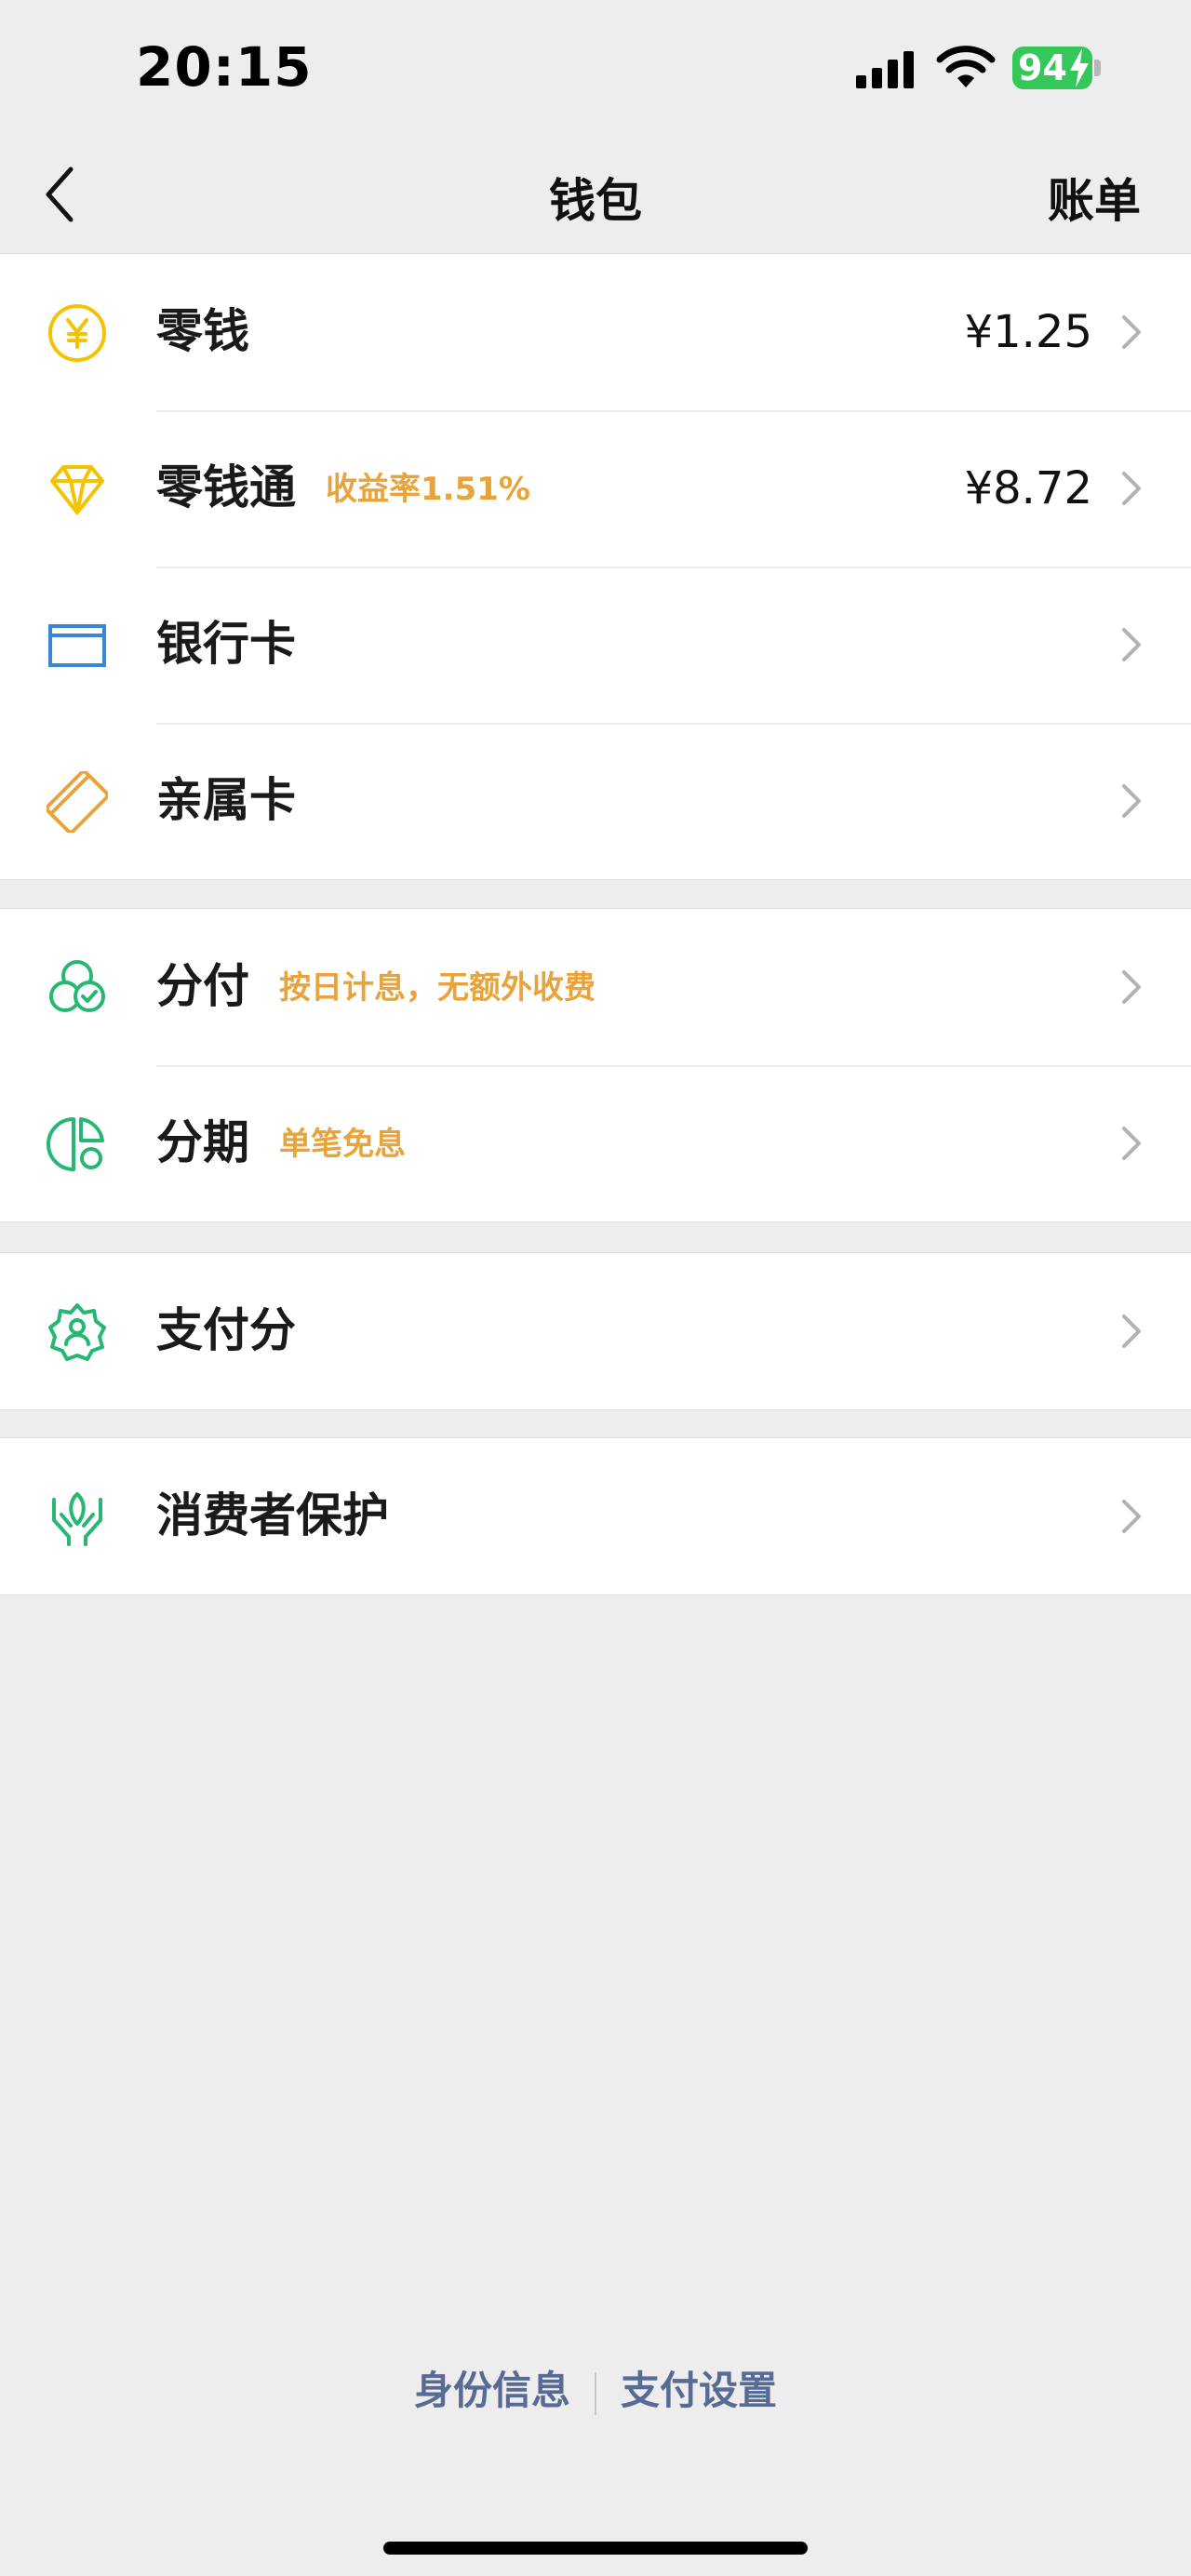 This screenshot has height=2576, width=1191. What do you see at coordinates (226, 800) in the screenshot?
I see `item-label: 亲属卡` at bounding box center [226, 800].